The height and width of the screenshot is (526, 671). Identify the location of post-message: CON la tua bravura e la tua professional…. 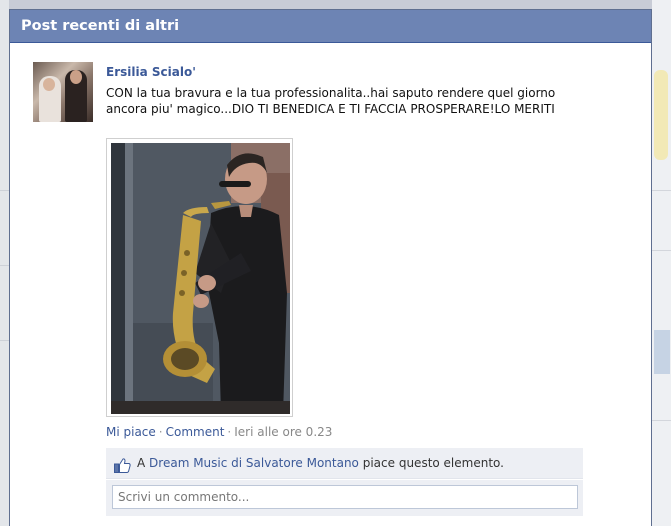
(331, 101).